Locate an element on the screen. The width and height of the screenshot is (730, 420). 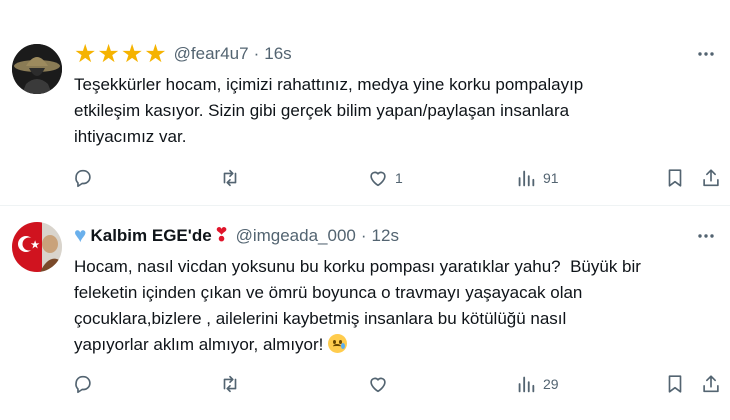
like-button is located at coordinates (381, 384).